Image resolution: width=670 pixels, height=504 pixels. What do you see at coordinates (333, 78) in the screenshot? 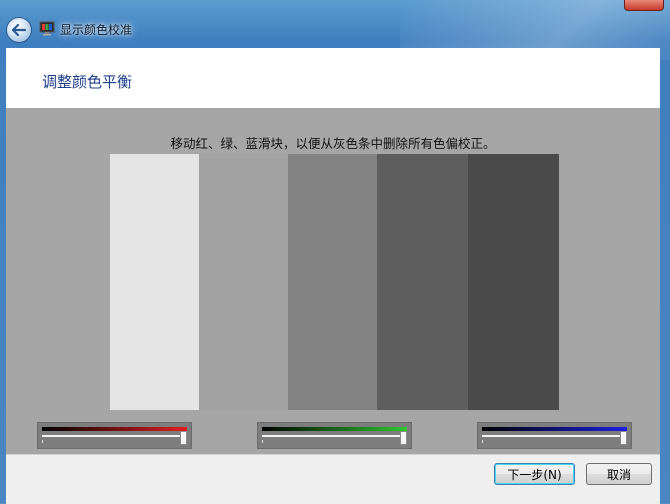
I see `header-panel: 调整颜色平衡` at bounding box center [333, 78].